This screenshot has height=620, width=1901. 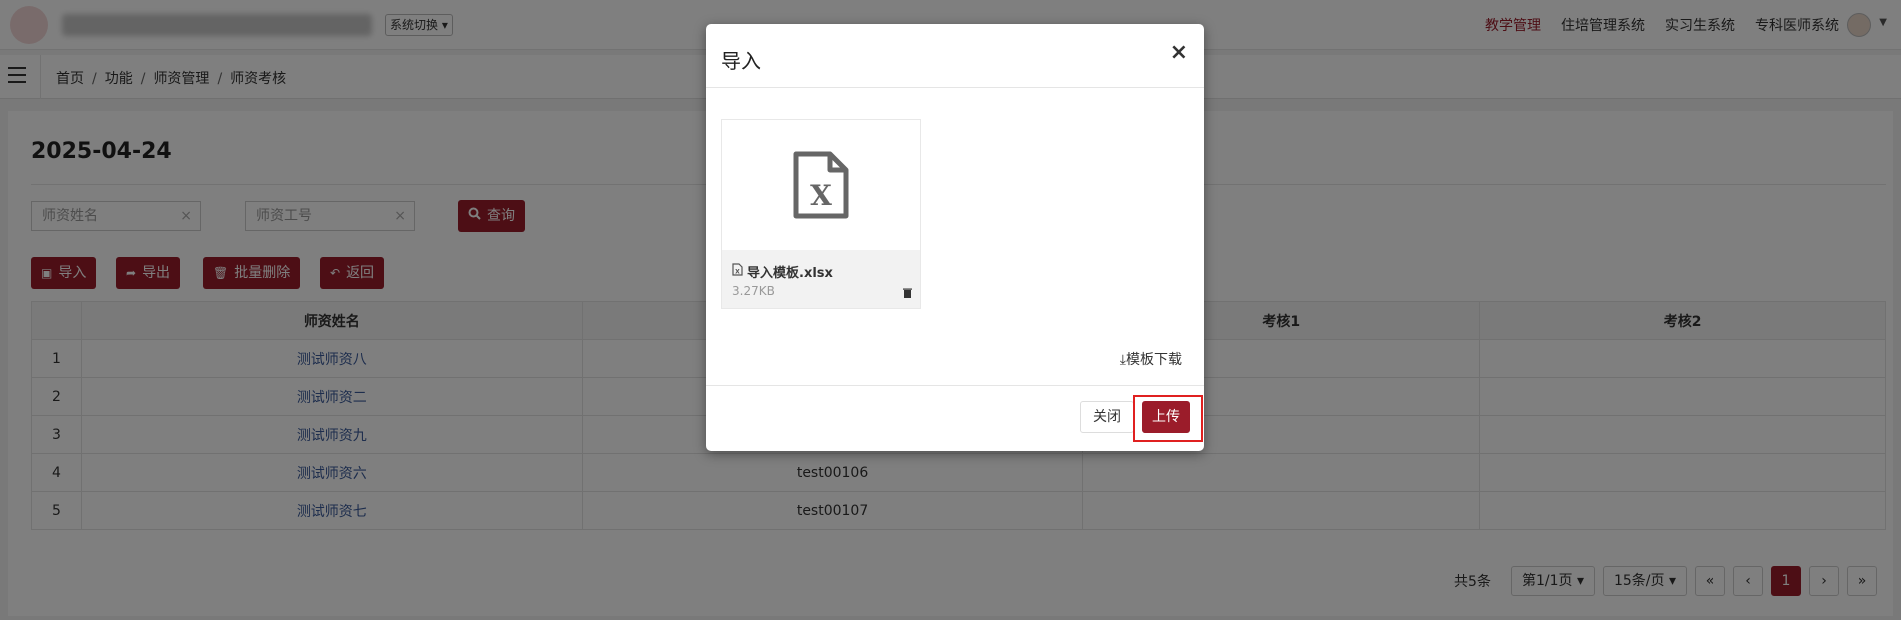 I want to click on template-download-link: ⤓模板下载, so click(x=1151, y=359).